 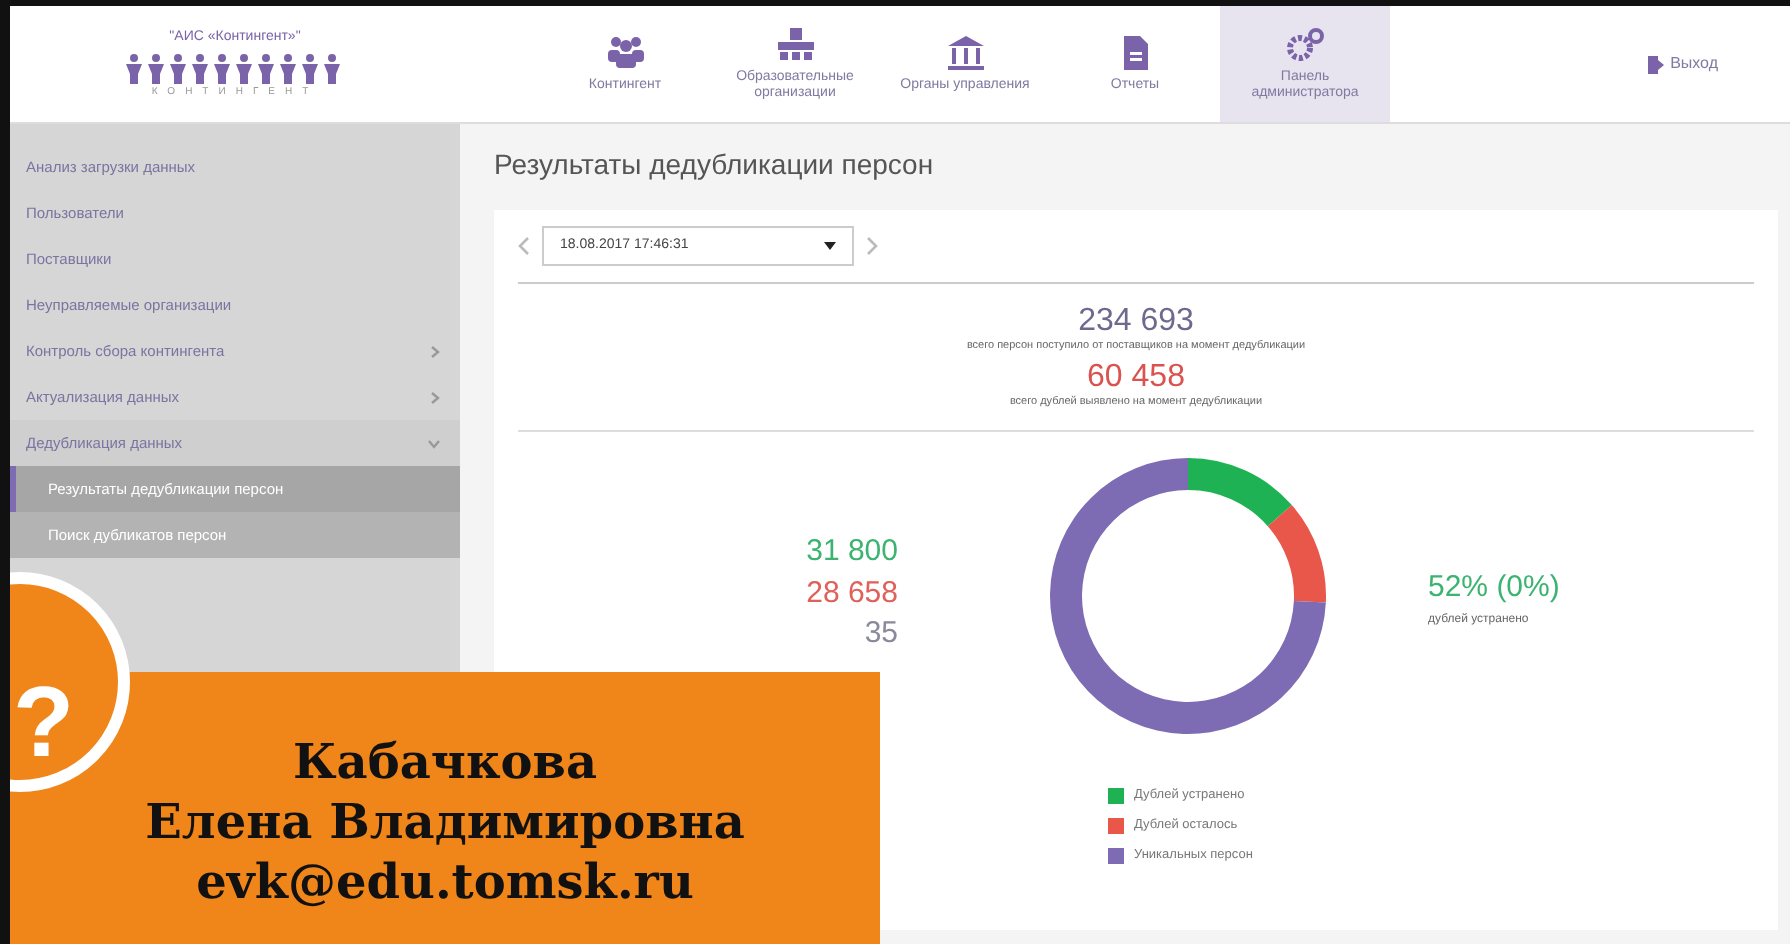 What do you see at coordinates (881, 635) in the screenshot?
I see `count-value: 35` at bounding box center [881, 635].